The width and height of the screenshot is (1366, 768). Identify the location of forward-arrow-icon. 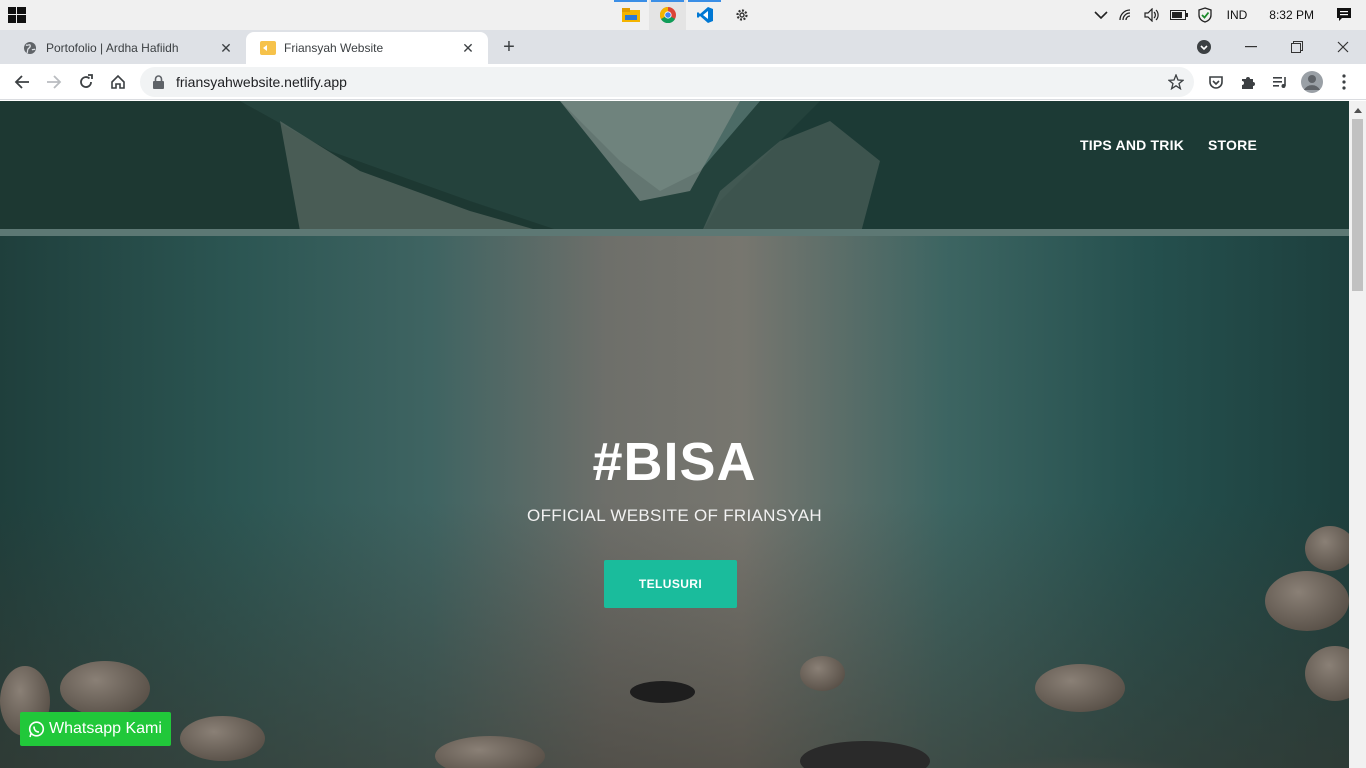
(54, 82).